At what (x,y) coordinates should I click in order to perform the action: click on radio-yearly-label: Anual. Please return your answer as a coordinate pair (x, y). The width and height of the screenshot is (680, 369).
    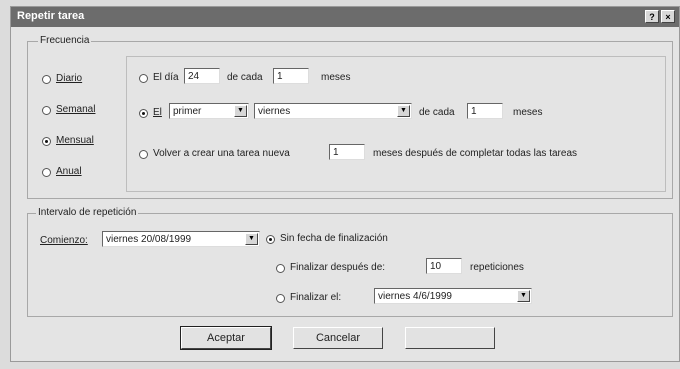
    Looking at the image, I should click on (69, 171).